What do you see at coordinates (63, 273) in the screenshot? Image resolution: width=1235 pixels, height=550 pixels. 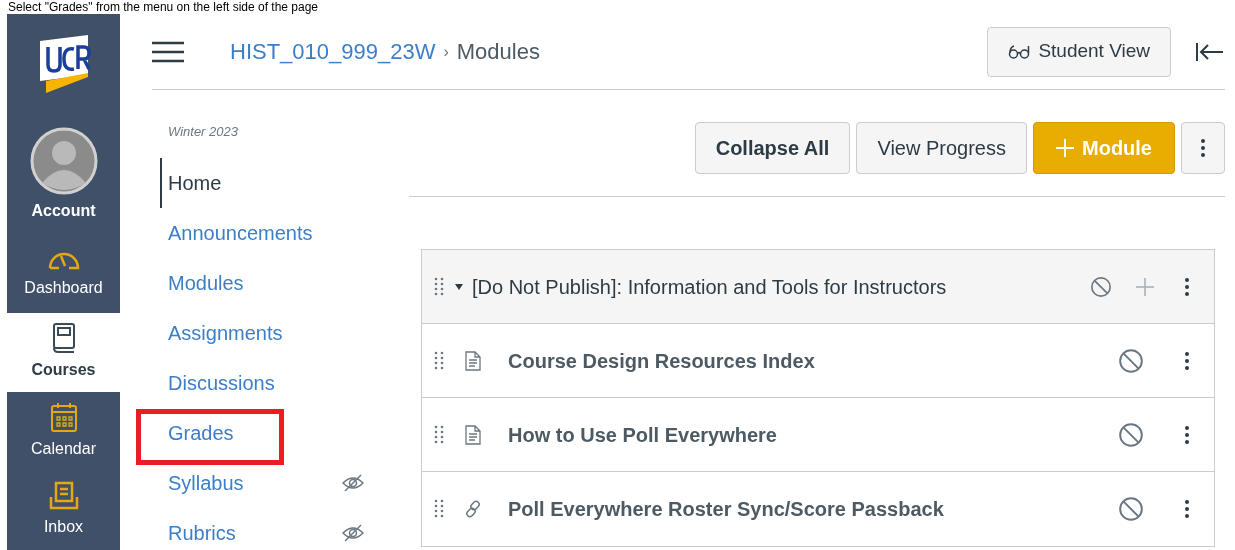 I see `global-nav-item: Dashboard` at bounding box center [63, 273].